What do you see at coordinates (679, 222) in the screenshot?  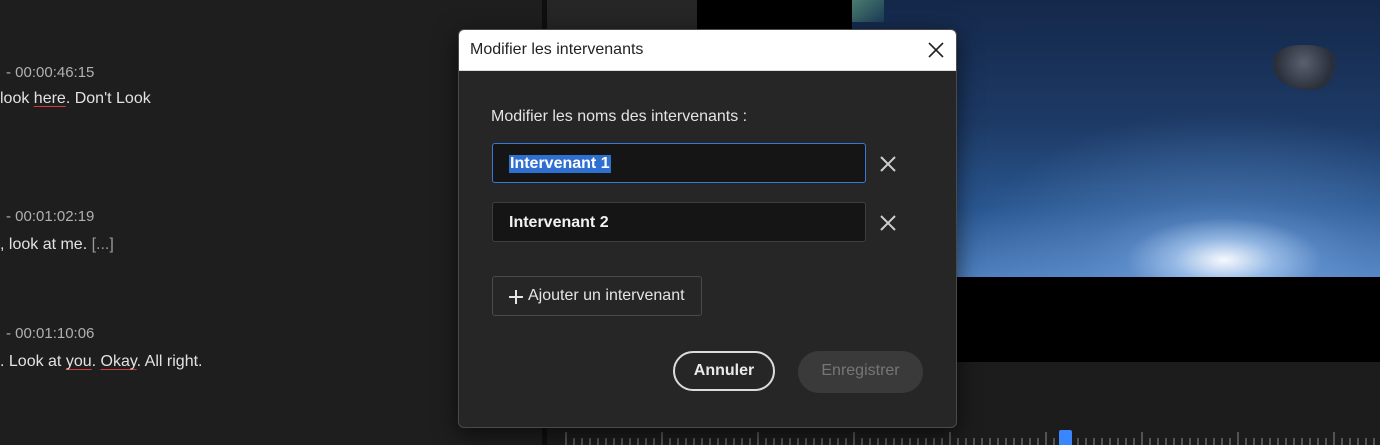 I see `speaker-name-input-2: Intervenant 2` at bounding box center [679, 222].